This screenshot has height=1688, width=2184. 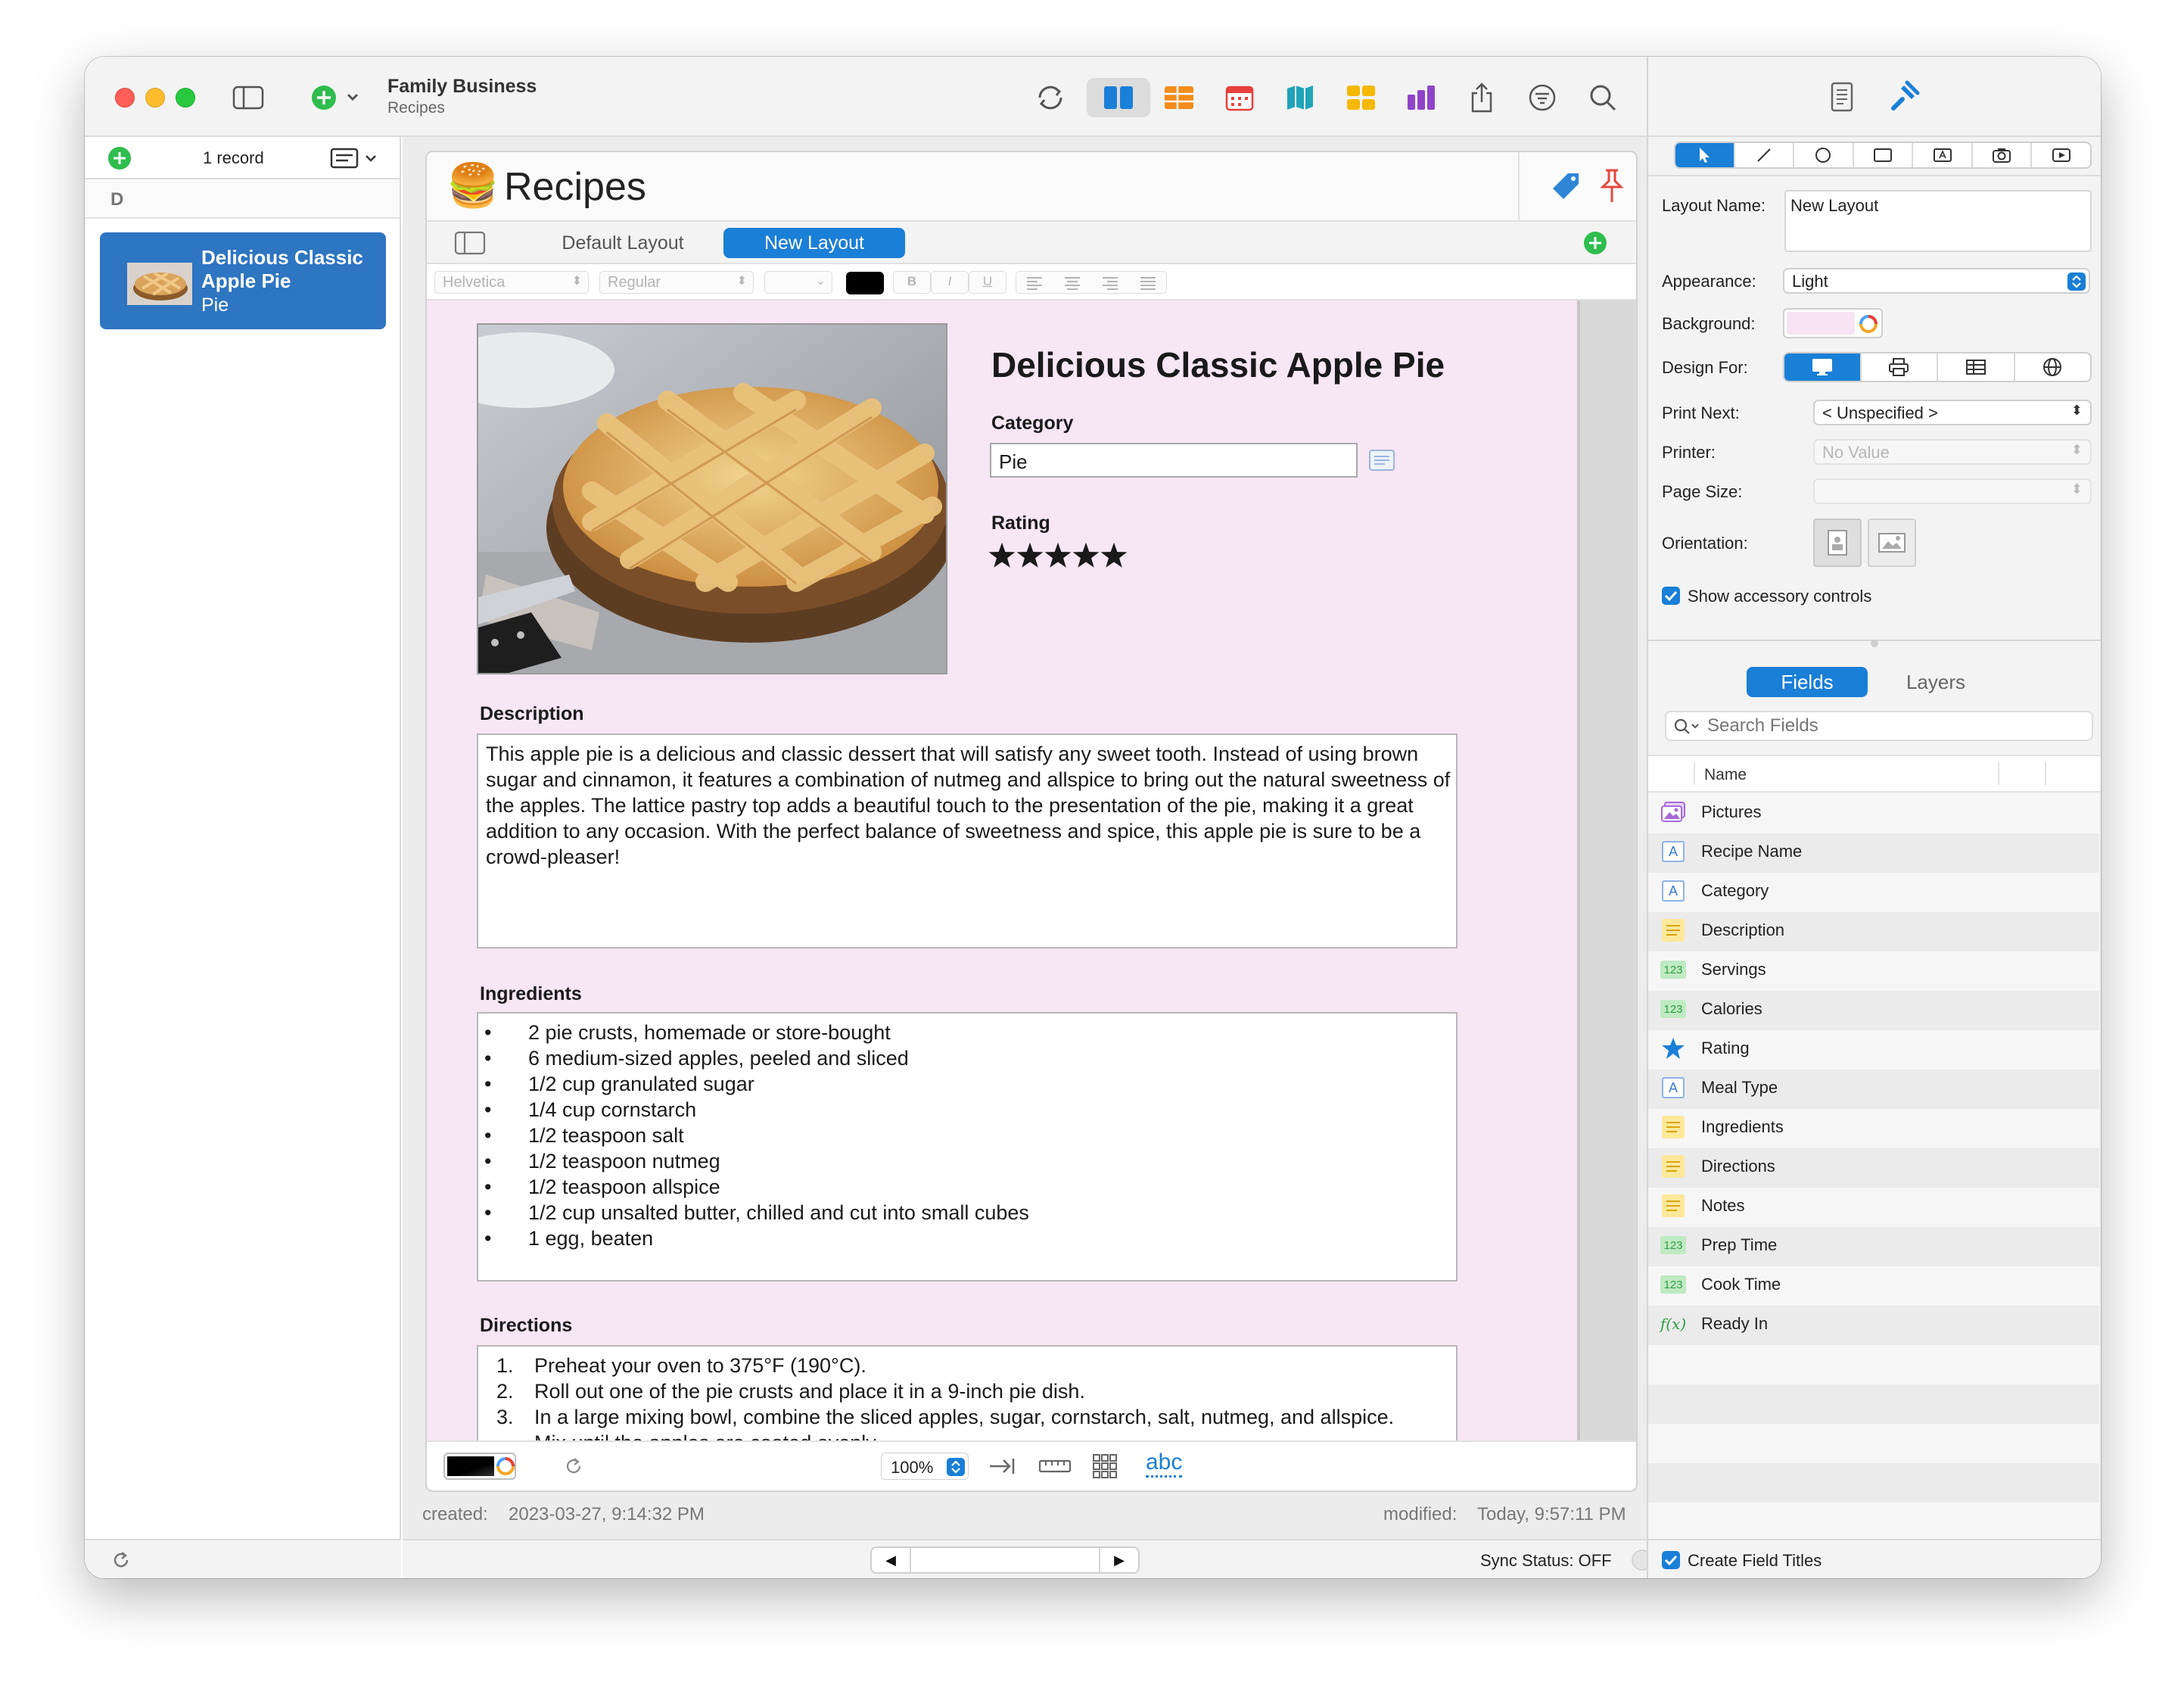 I want to click on refresh-icon, so click(x=121, y=1560).